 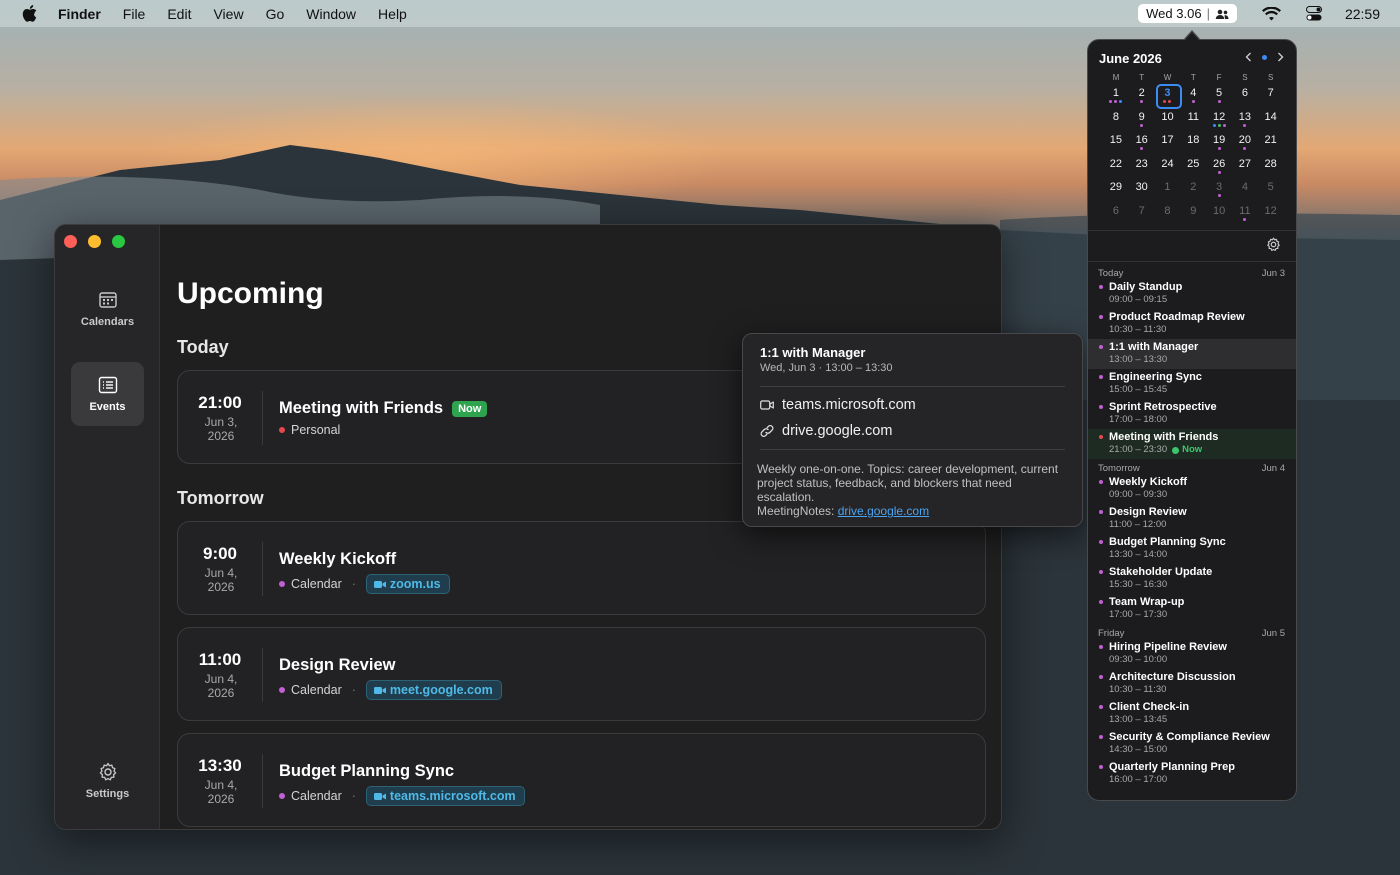 What do you see at coordinates (1155, 377) in the screenshot?
I see `agenda-event-title: Engineering Sync` at bounding box center [1155, 377].